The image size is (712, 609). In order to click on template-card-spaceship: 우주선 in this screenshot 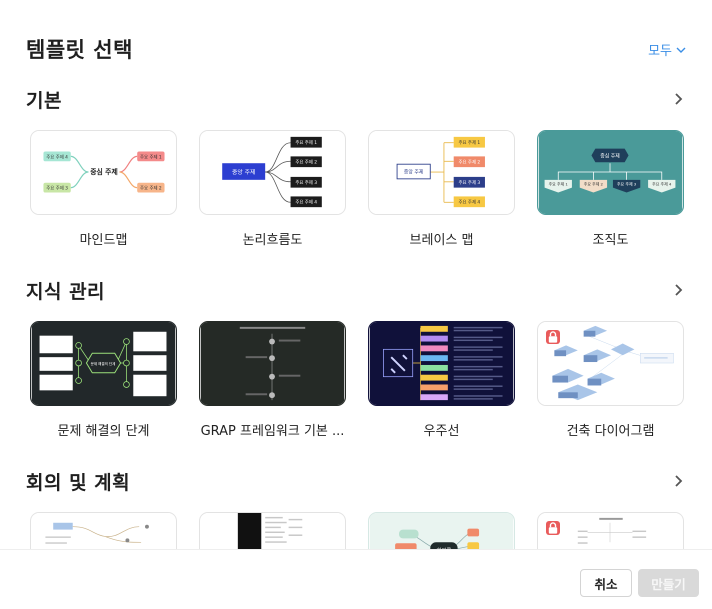, I will do `click(441, 380)`.